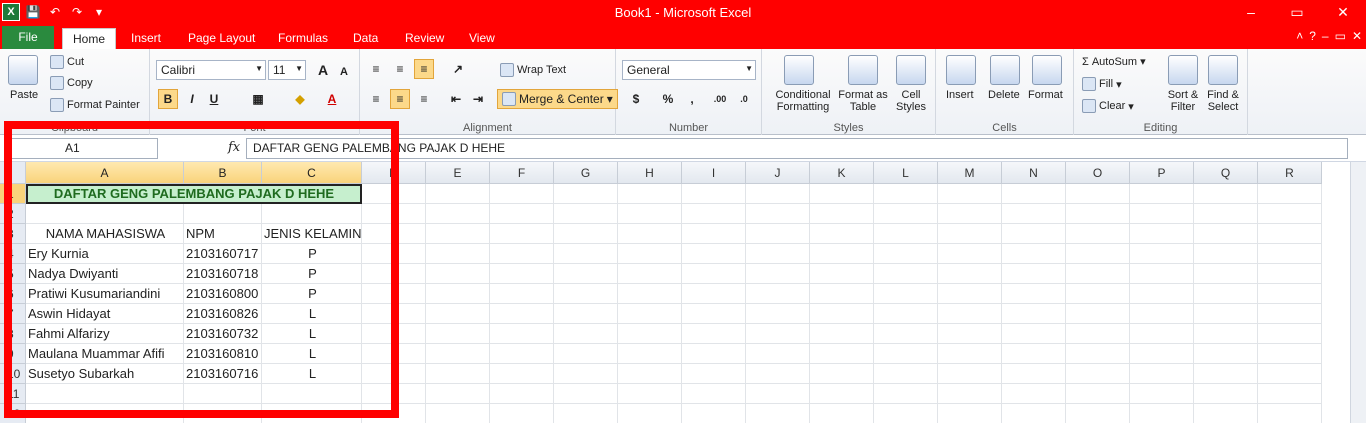  What do you see at coordinates (1183, 101) in the screenshot?
I see `sort-filter-button: Sort & Filter` at bounding box center [1183, 101].